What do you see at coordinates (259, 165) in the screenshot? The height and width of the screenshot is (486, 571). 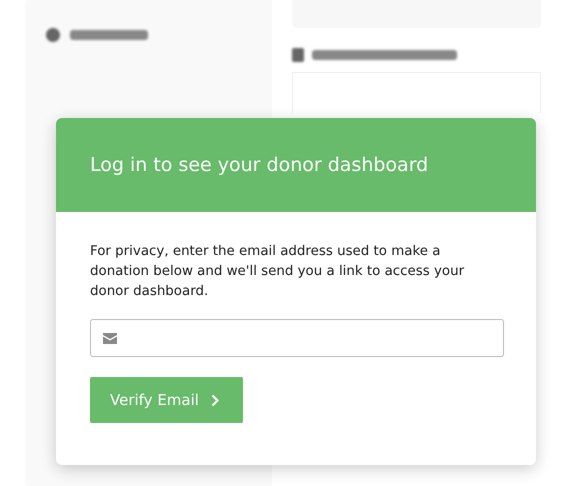 I see `dialog-title: Log in to see your donor dashboard` at bounding box center [259, 165].